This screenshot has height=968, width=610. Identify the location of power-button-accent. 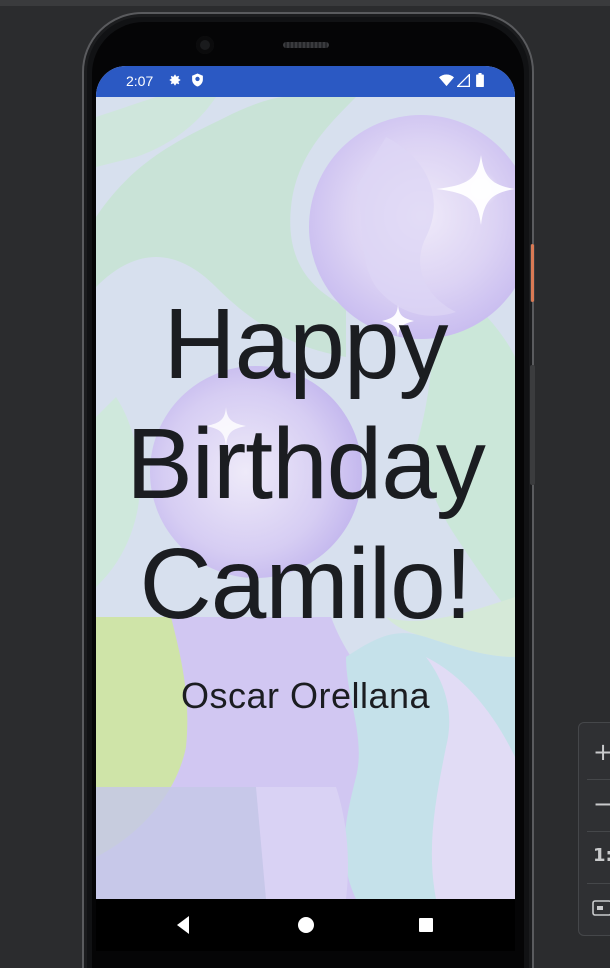
(532, 273).